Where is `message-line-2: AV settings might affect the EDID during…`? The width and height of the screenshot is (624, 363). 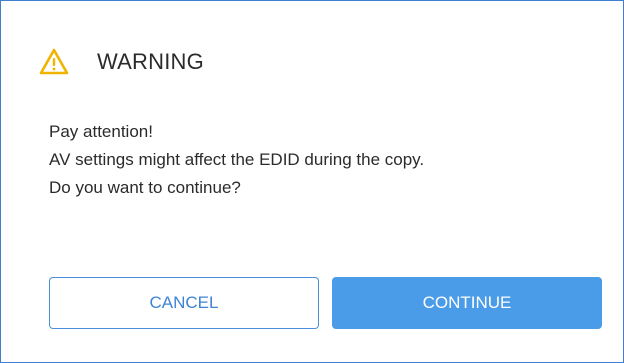
message-line-2: AV settings might affect the EDID during… is located at coordinates (237, 159).